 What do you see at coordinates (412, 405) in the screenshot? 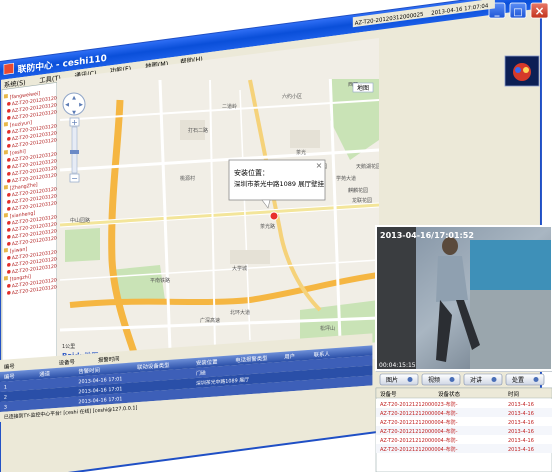
I see `device-id-cell: AZ-T20-20121212000023` at bounding box center [412, 405].